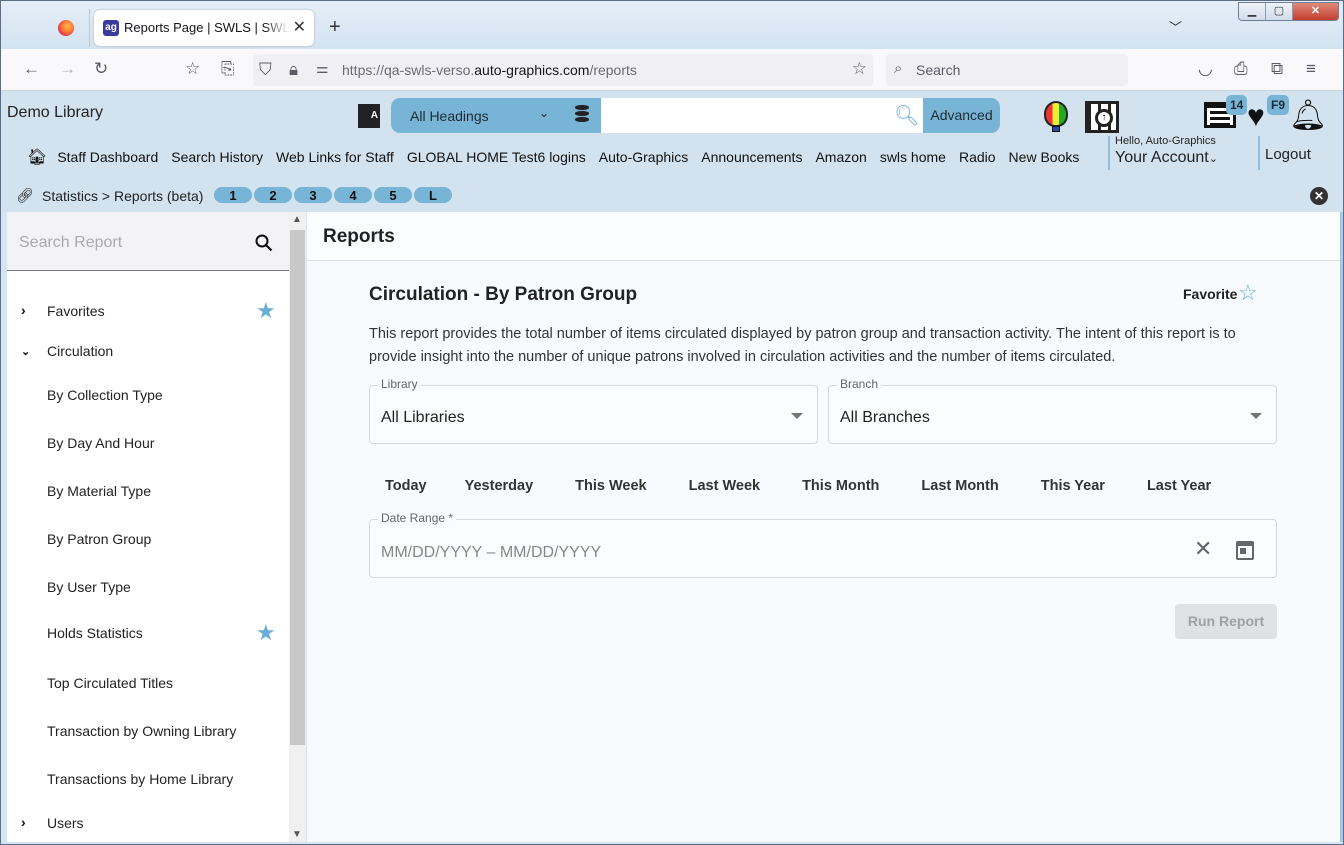  Describe the element at coordinates (148, 732) in the screenshot. I see `sidebar-item-transaction-by-owning-library: Transaction by Owning Library` at that location.